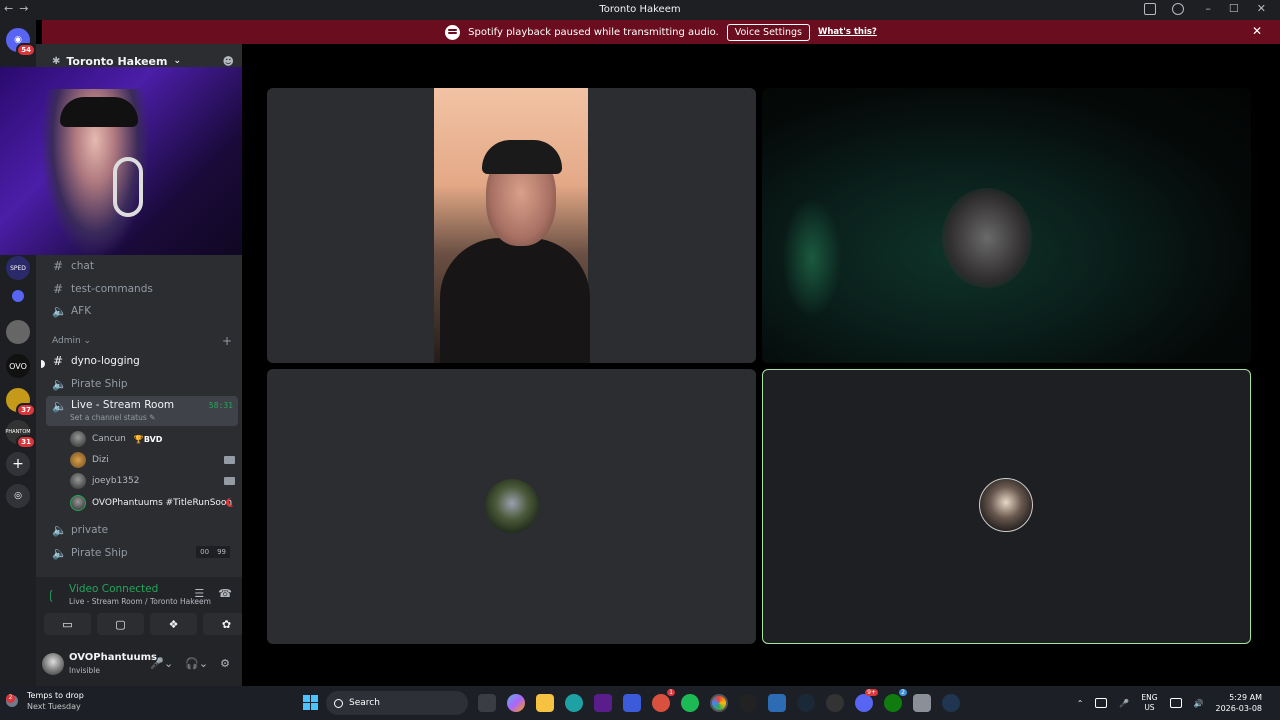  I want to click on channel-pirate-ship-2: 🔈 Pirate Ship 00 99, so click(142, 553).